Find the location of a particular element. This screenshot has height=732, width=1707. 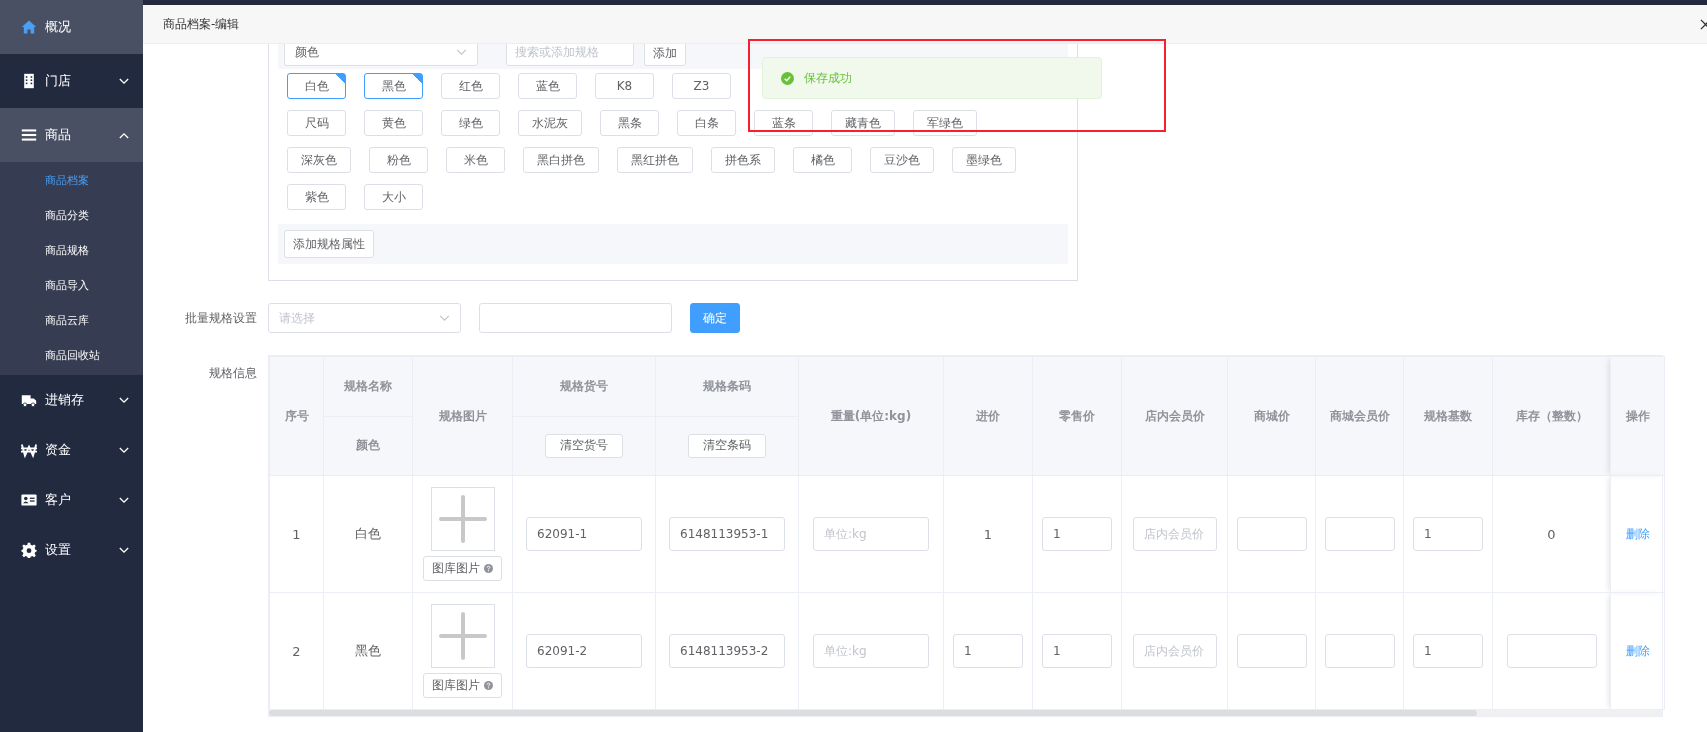

caret-icon is located at coordinates (461, 52).